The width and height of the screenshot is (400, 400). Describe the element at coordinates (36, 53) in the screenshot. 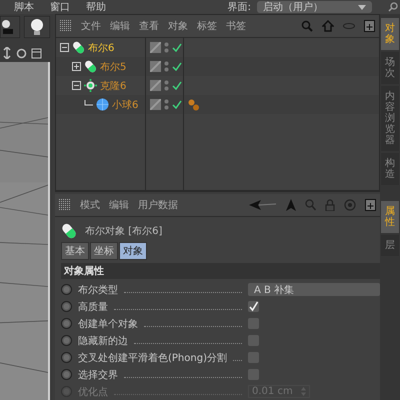

I see `frame-icon` at that location.